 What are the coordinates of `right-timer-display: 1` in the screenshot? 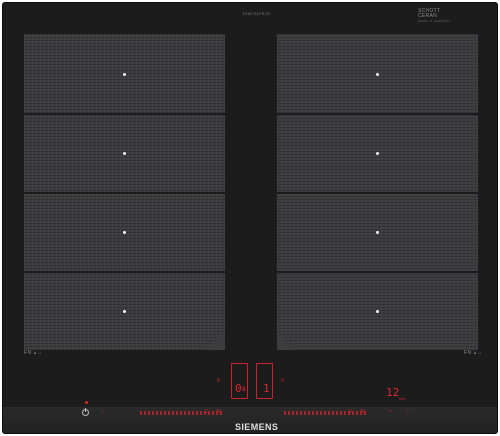 It's located at (264, 381).